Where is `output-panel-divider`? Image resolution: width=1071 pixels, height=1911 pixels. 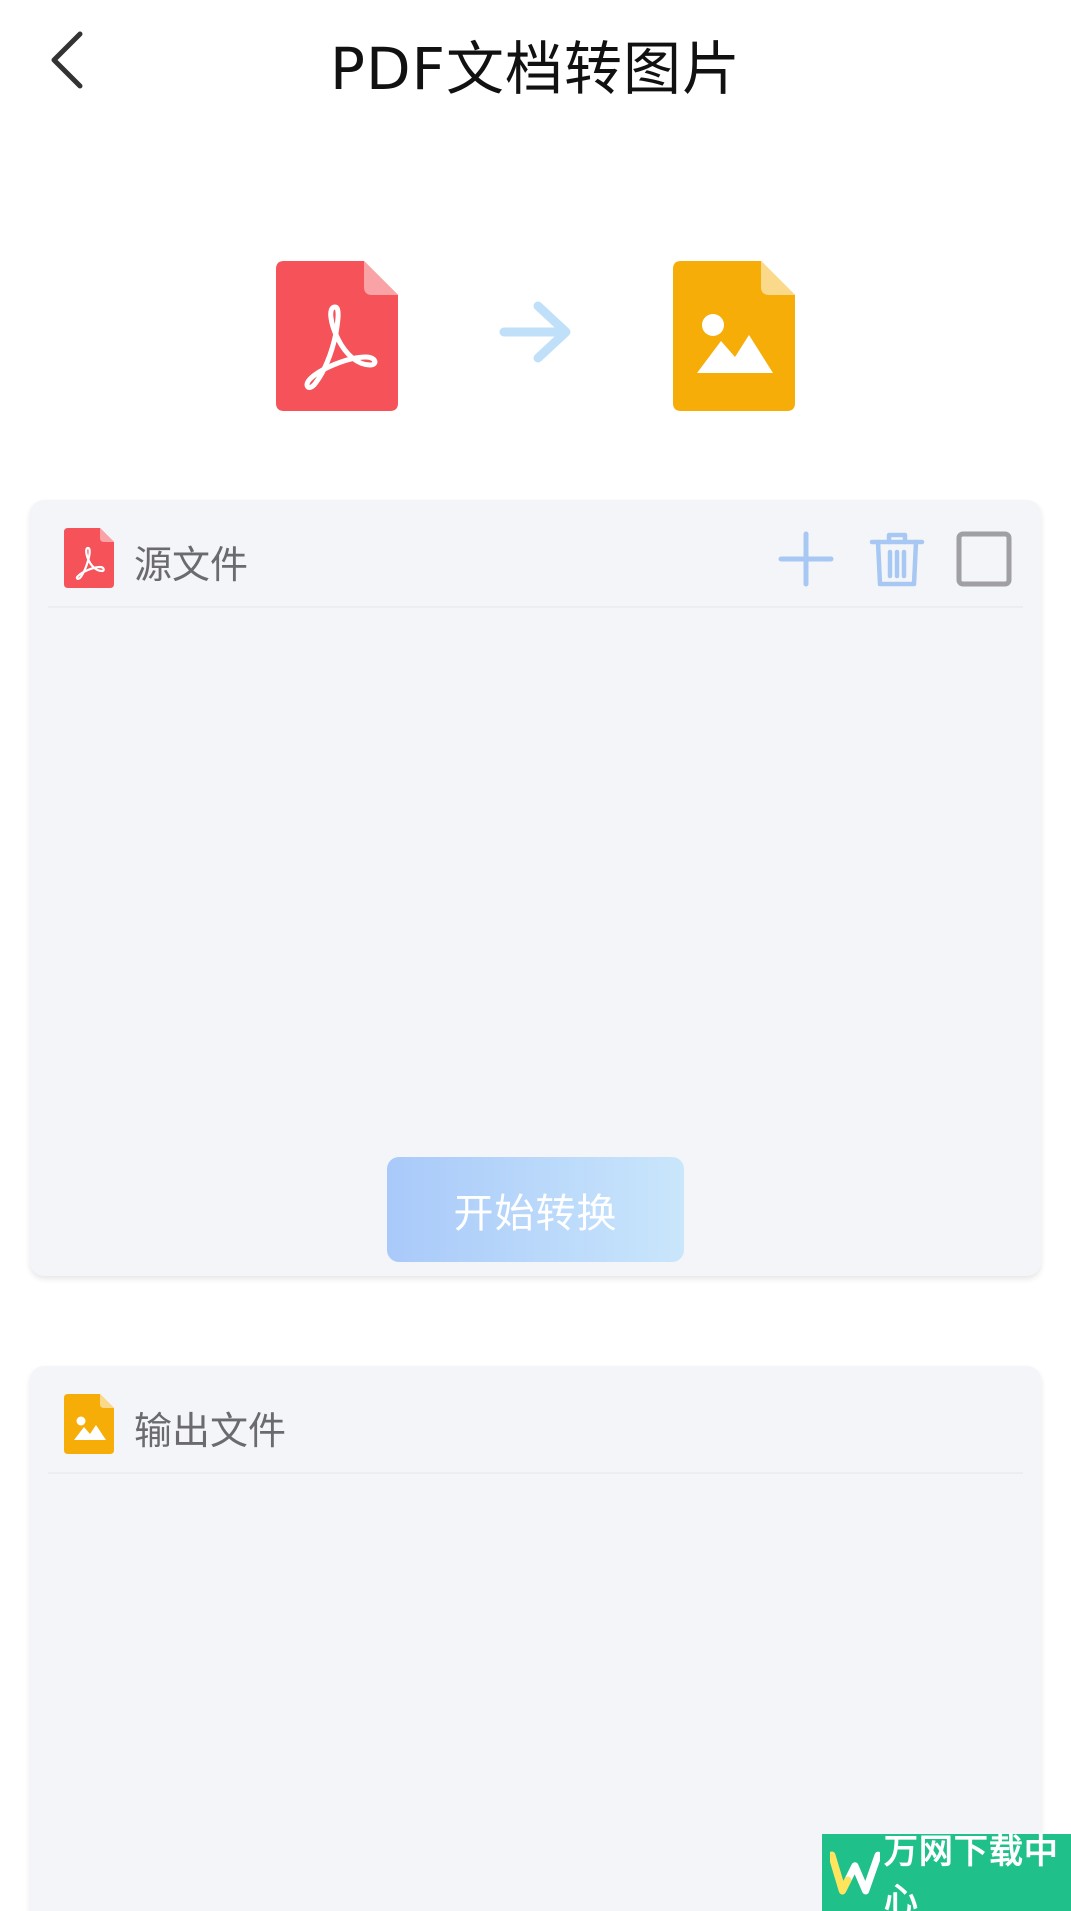
output-panel-divider is located at coordinates (535, 1473).